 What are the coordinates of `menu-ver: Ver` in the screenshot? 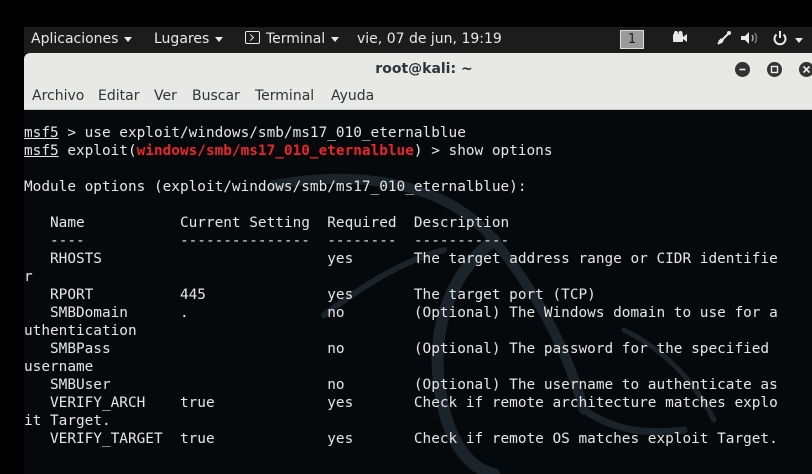 It's located at (165, 96).